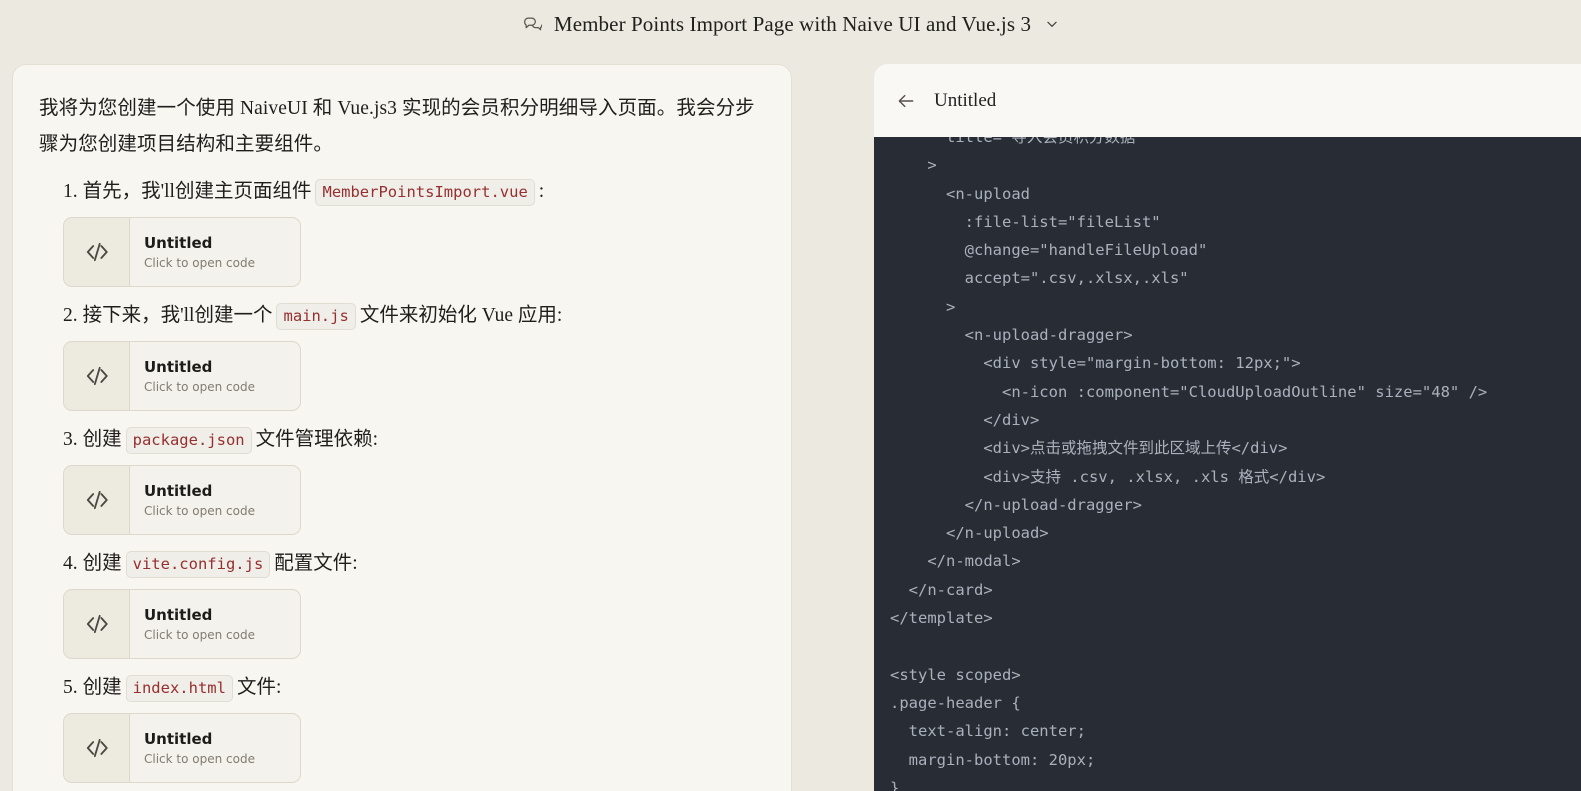 The width and height of the screenshot is (1581, 791). I want to click on code-line: title="导入会员积分数据", so click(1017, 141).